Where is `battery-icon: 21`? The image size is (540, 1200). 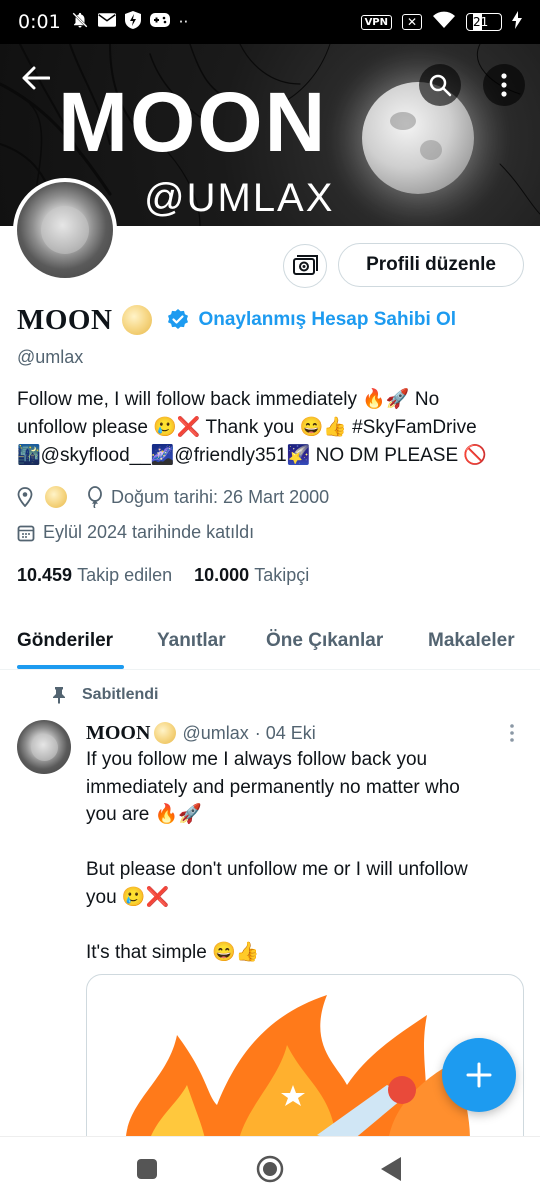
battery-icon: 21 is located at coordinates (484, 22).